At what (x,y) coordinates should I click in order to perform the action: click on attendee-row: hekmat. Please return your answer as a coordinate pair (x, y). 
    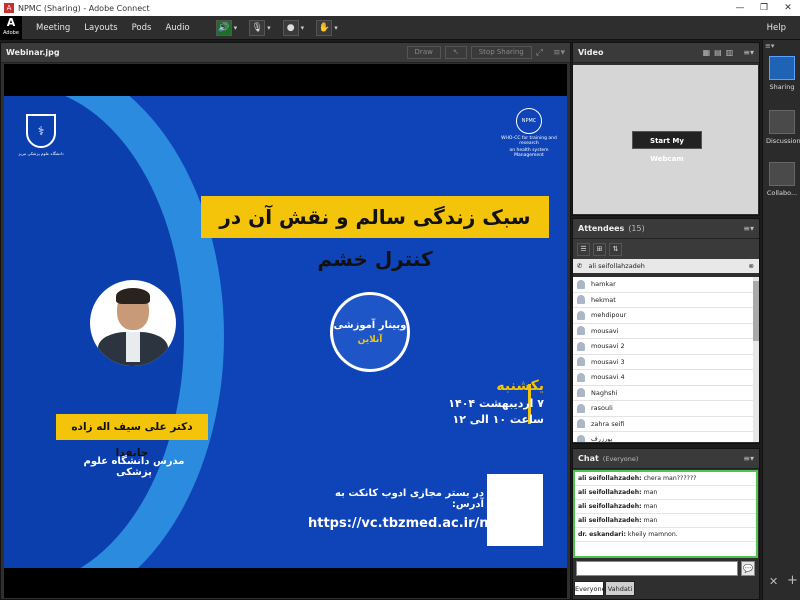
    Looking at the image, I should click on (663, 300).